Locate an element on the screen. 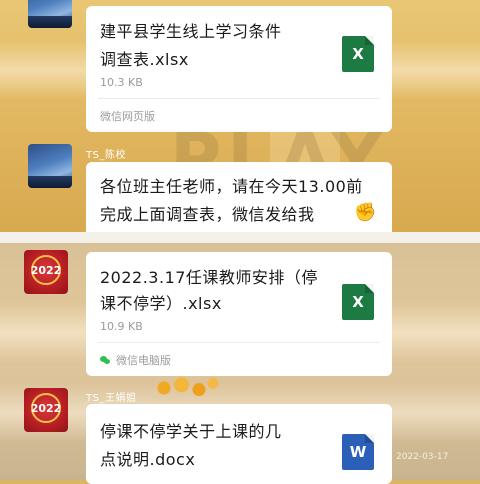 The height and width of the screenshot is (484, 480). screenshot-divider is located at coordinates (240, 237).